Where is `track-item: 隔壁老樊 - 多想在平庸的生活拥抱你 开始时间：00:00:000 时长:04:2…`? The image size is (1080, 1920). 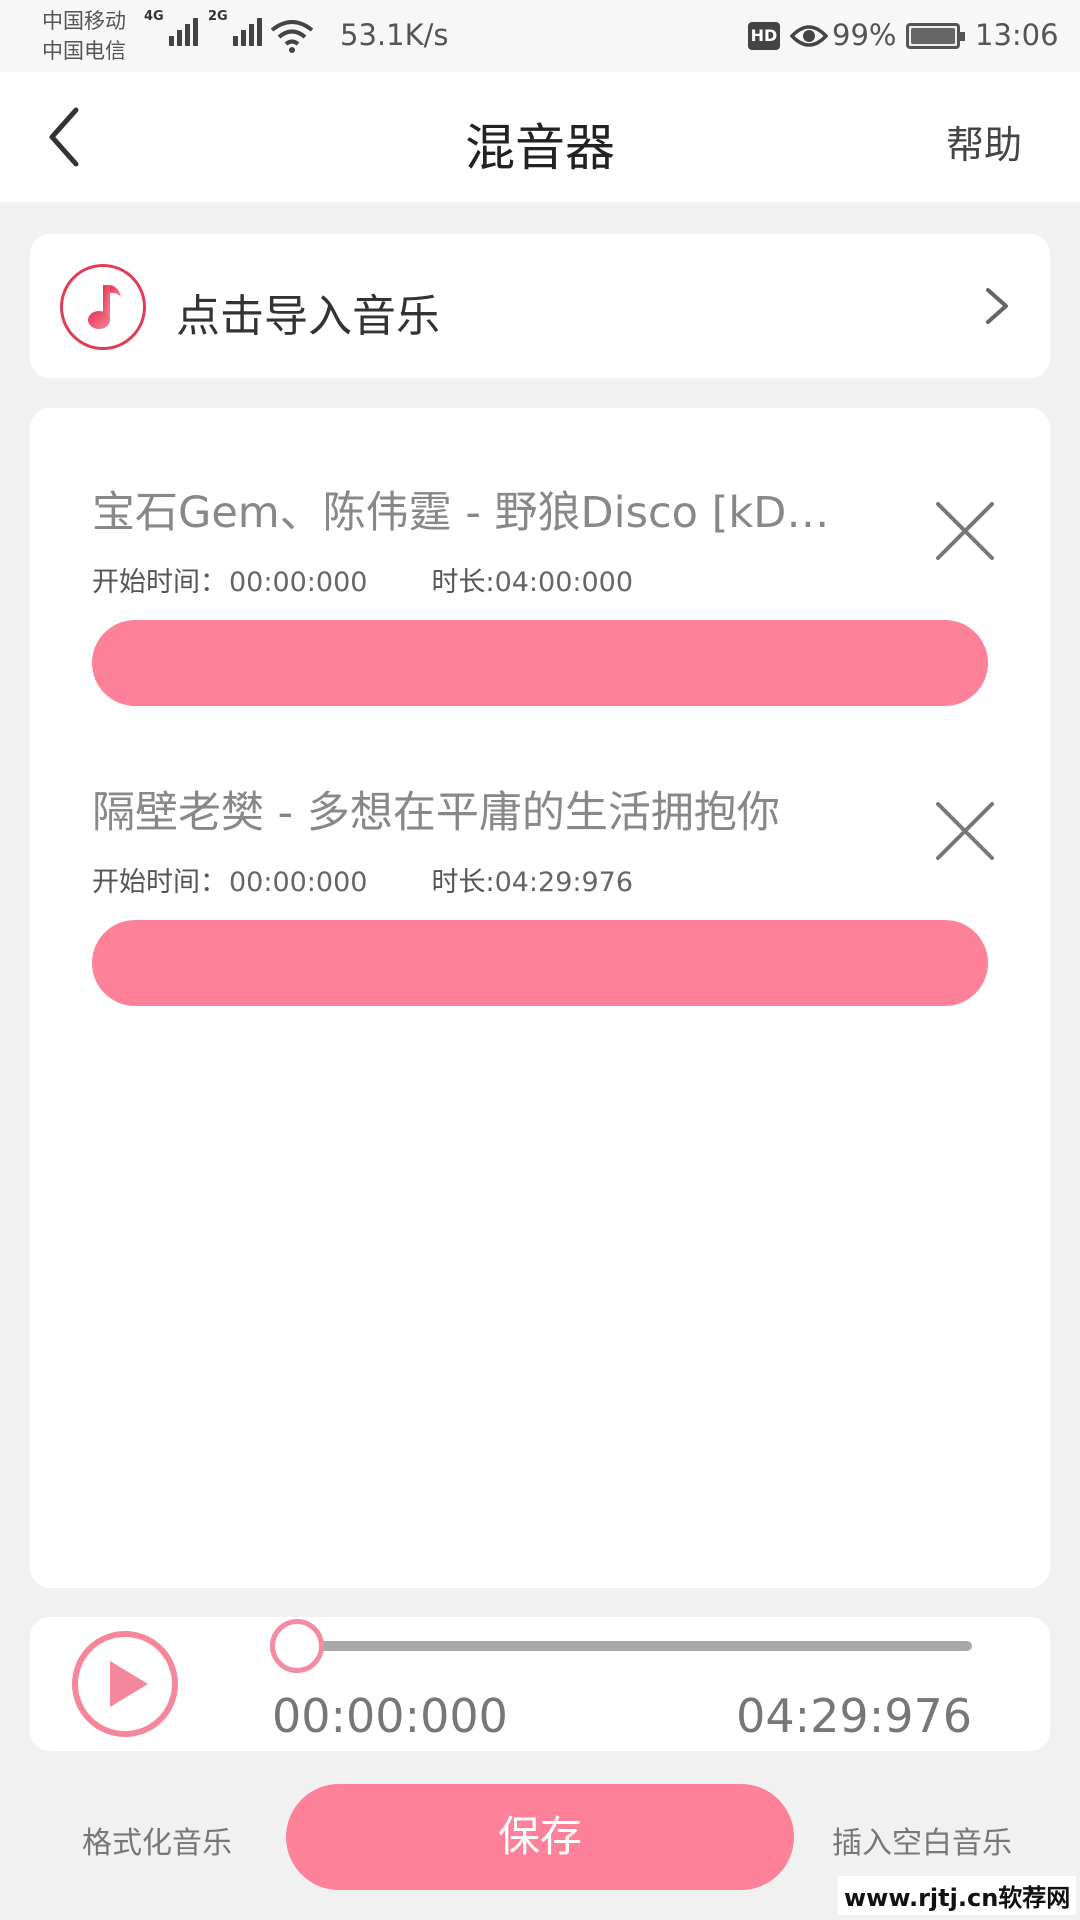 track-item: 隔壁老樊 - 多想在平庸的生活拥抱你 开始时间：00:00:000 时长:04:2… is located at coordinates (543, 928).